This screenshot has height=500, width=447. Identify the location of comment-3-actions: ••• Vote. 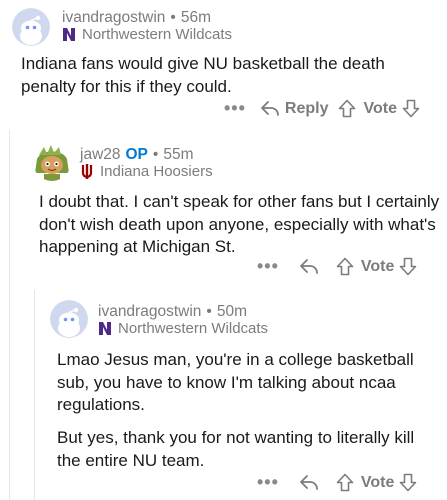
(337, 482).